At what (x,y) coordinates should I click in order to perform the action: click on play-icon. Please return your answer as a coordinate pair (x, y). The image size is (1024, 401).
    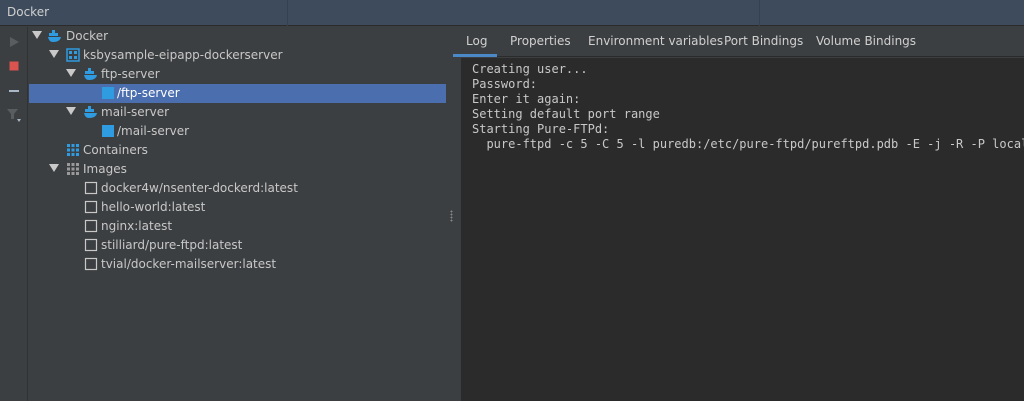
    Looking at the image, I should click on (14, 42).